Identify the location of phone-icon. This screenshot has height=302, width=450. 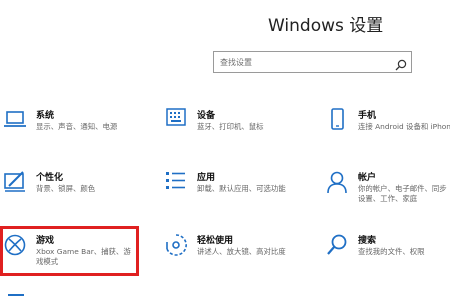
(337, 120).